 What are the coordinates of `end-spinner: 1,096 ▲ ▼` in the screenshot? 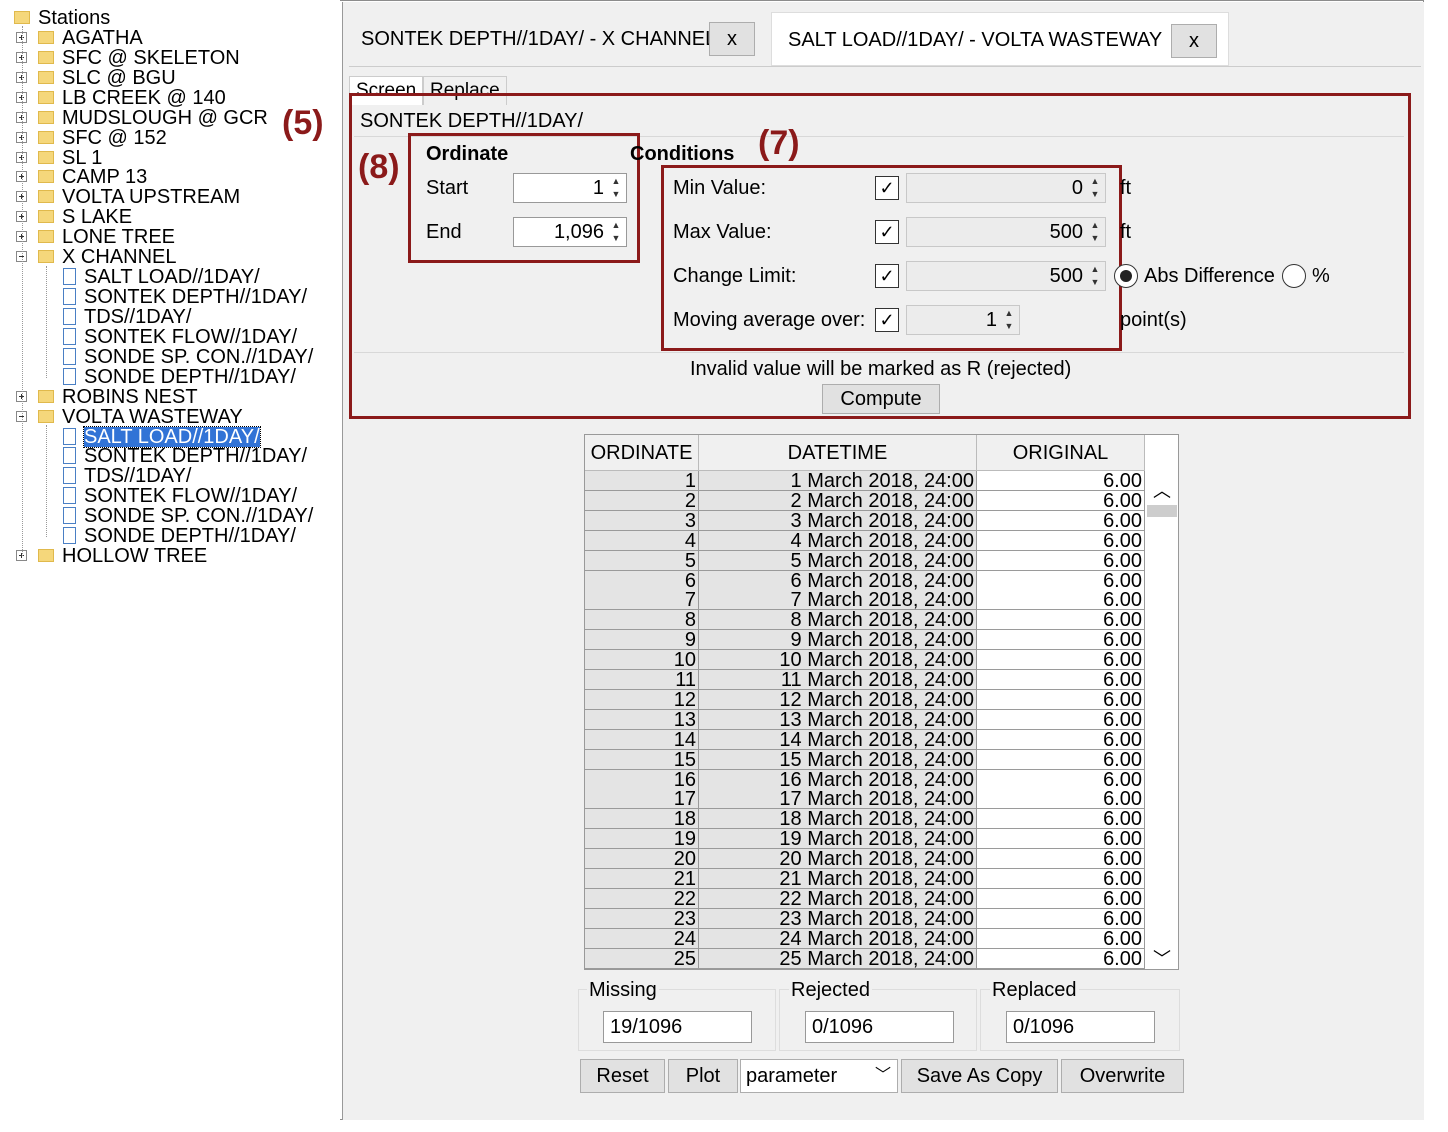 It's located at (570, 232).